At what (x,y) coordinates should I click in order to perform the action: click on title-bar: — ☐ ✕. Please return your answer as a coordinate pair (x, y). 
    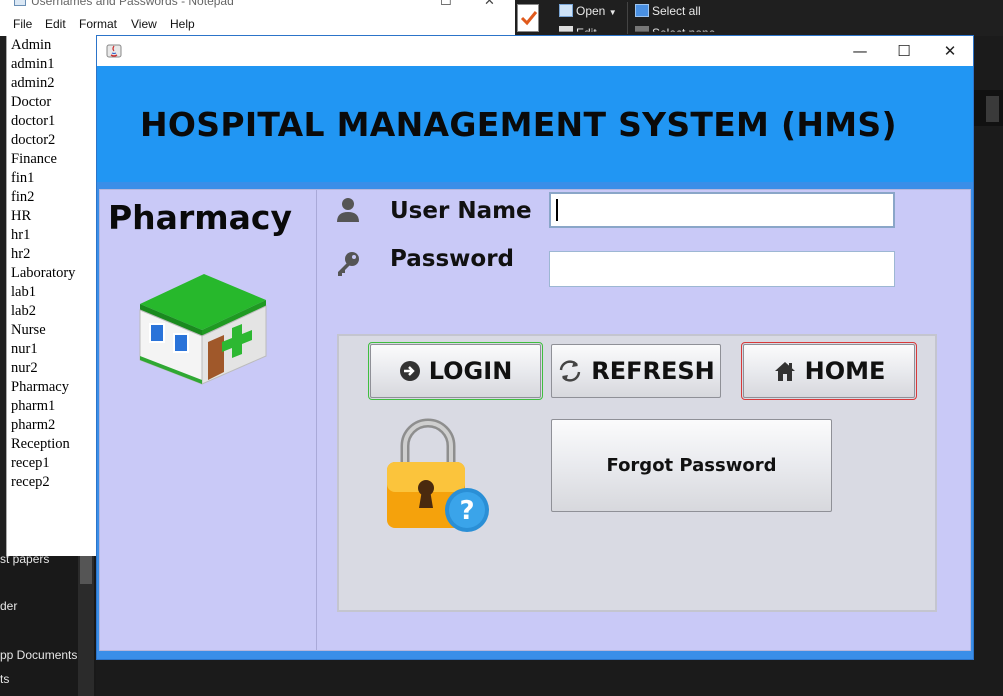
    Looking at the image, I should click on (535, 51).